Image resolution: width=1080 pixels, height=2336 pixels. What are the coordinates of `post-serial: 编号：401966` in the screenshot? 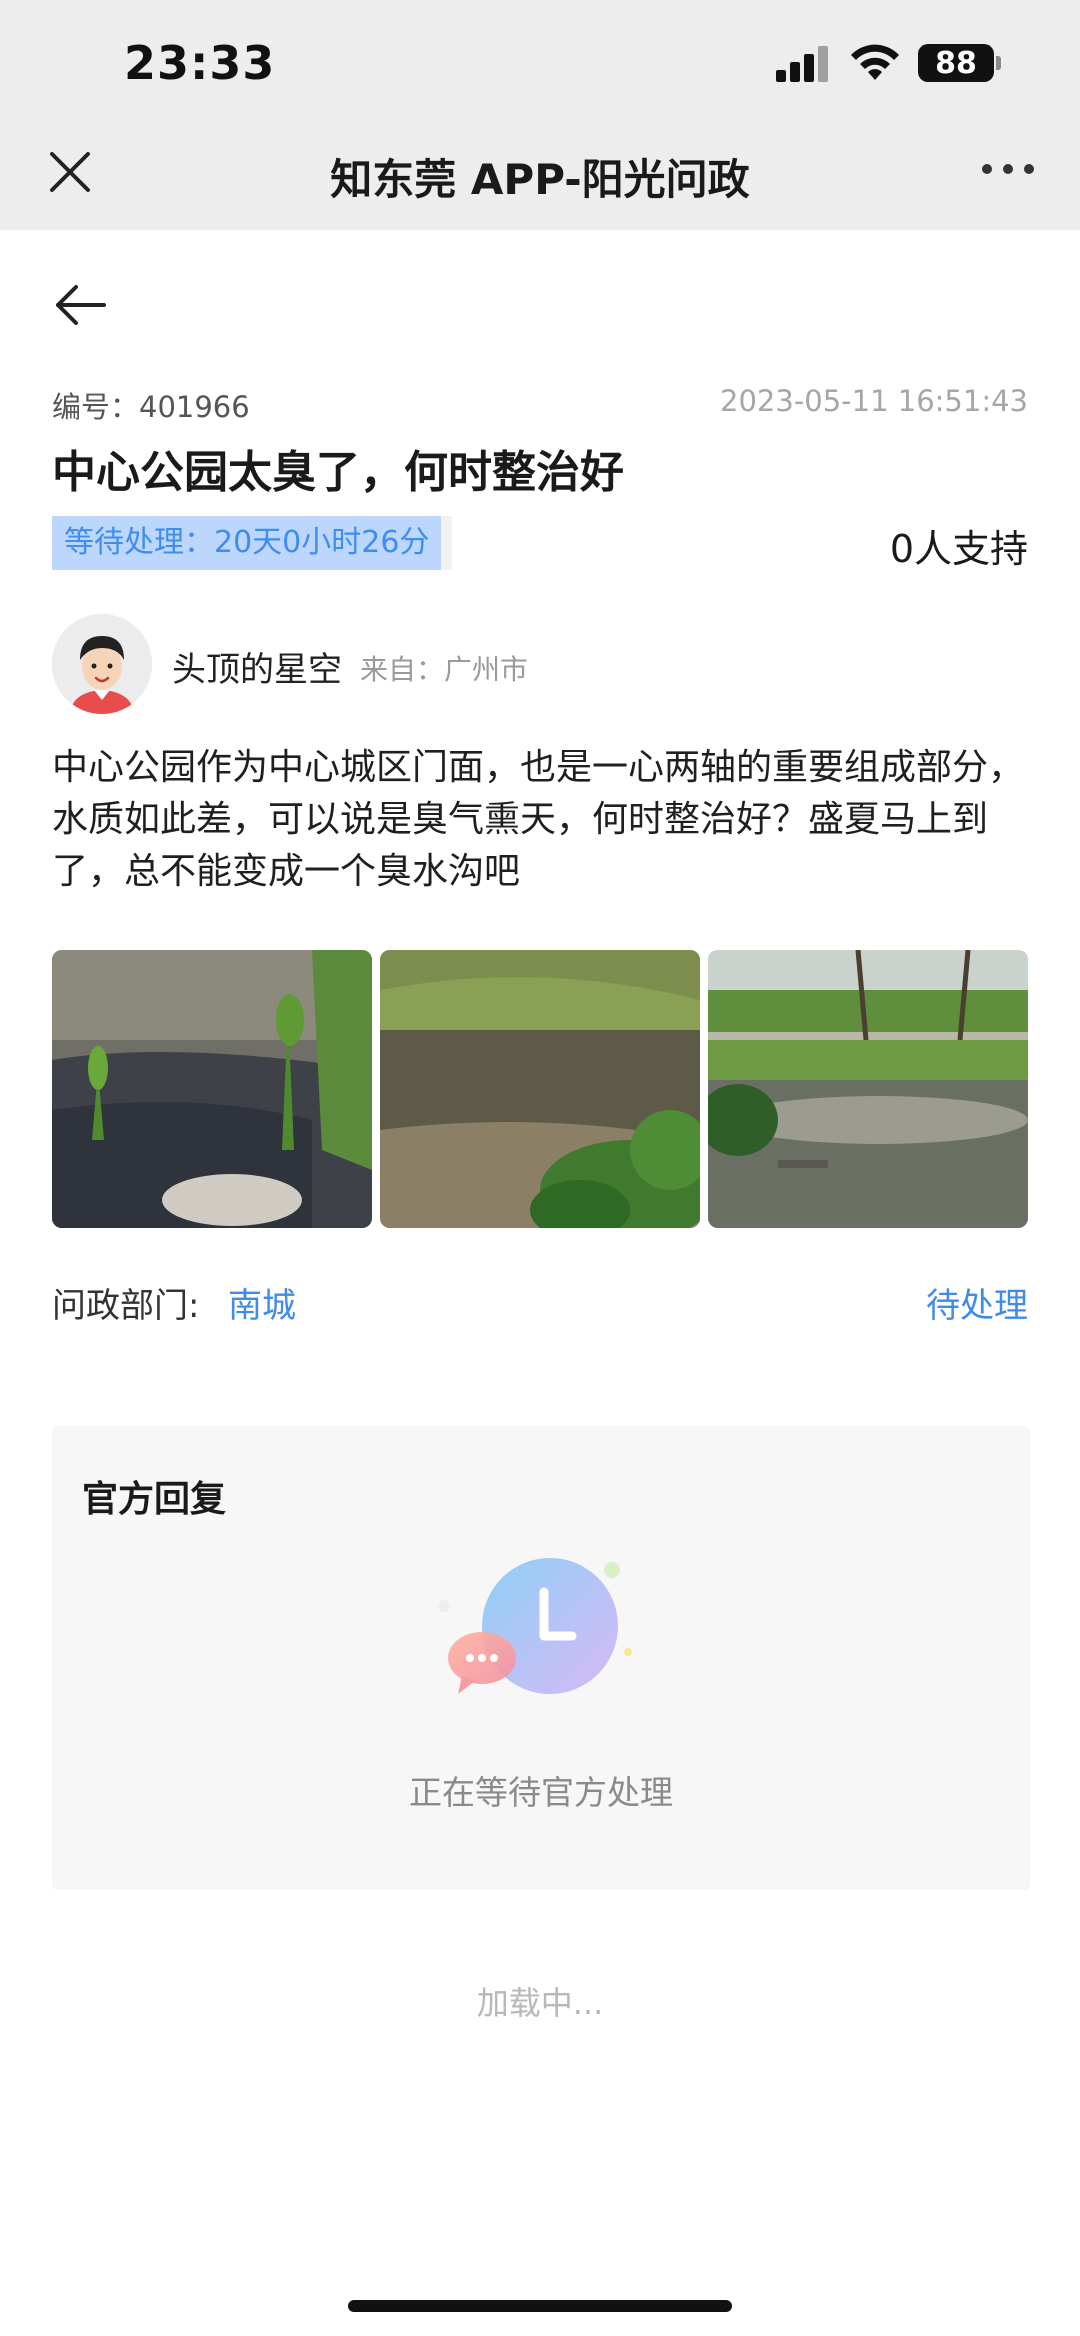 It's located at (151, 407).